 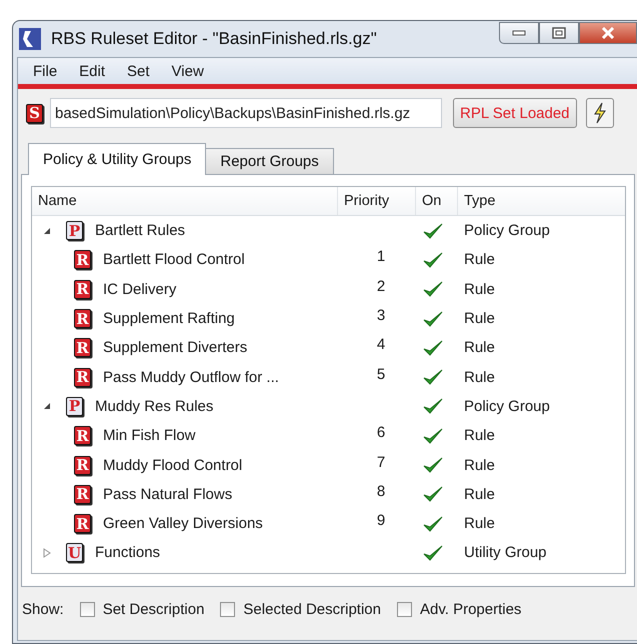 What do you see at coordinates (34, 113) in the screenshot?
I see `set-badge-icon: S` at bounding box center [34, 113].